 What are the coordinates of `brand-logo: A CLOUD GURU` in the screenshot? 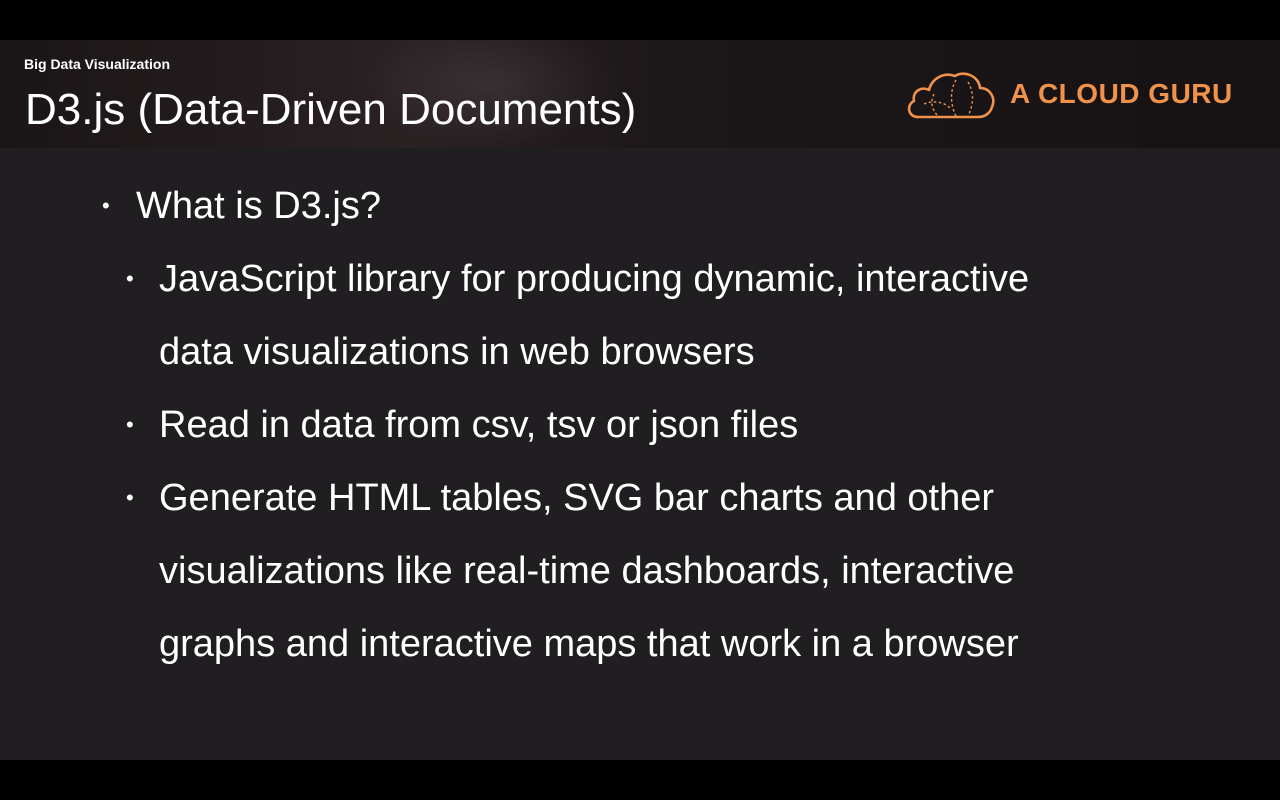 It's located at (1068, 94).